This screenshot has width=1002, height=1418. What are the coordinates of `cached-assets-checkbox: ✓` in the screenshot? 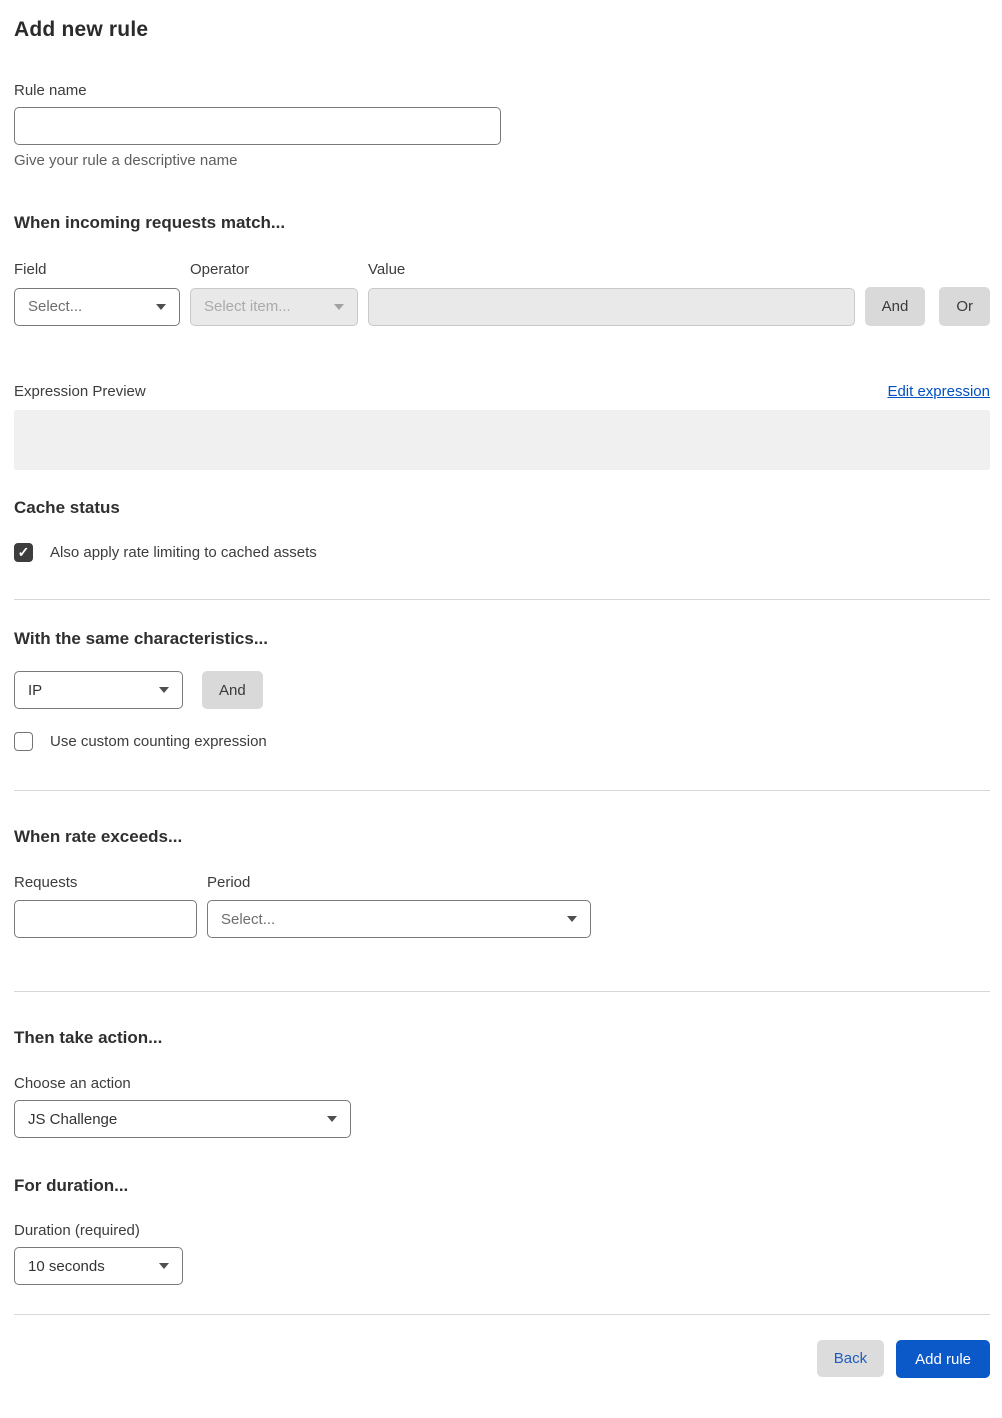 It's located at (23, 552).